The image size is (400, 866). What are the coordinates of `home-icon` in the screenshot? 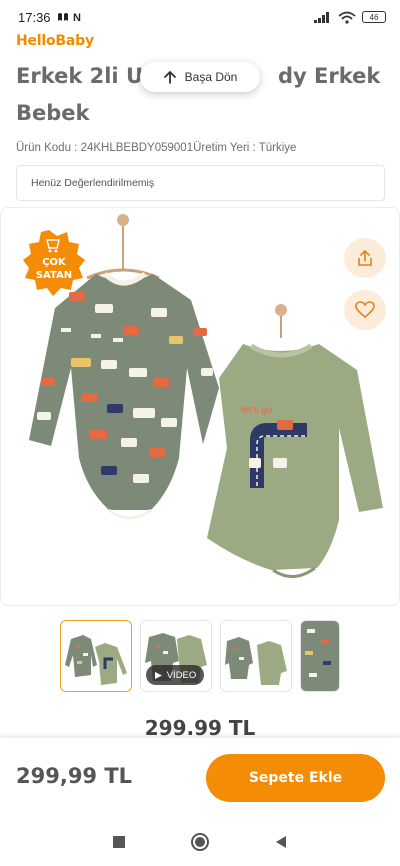 It's located at (200, 842).